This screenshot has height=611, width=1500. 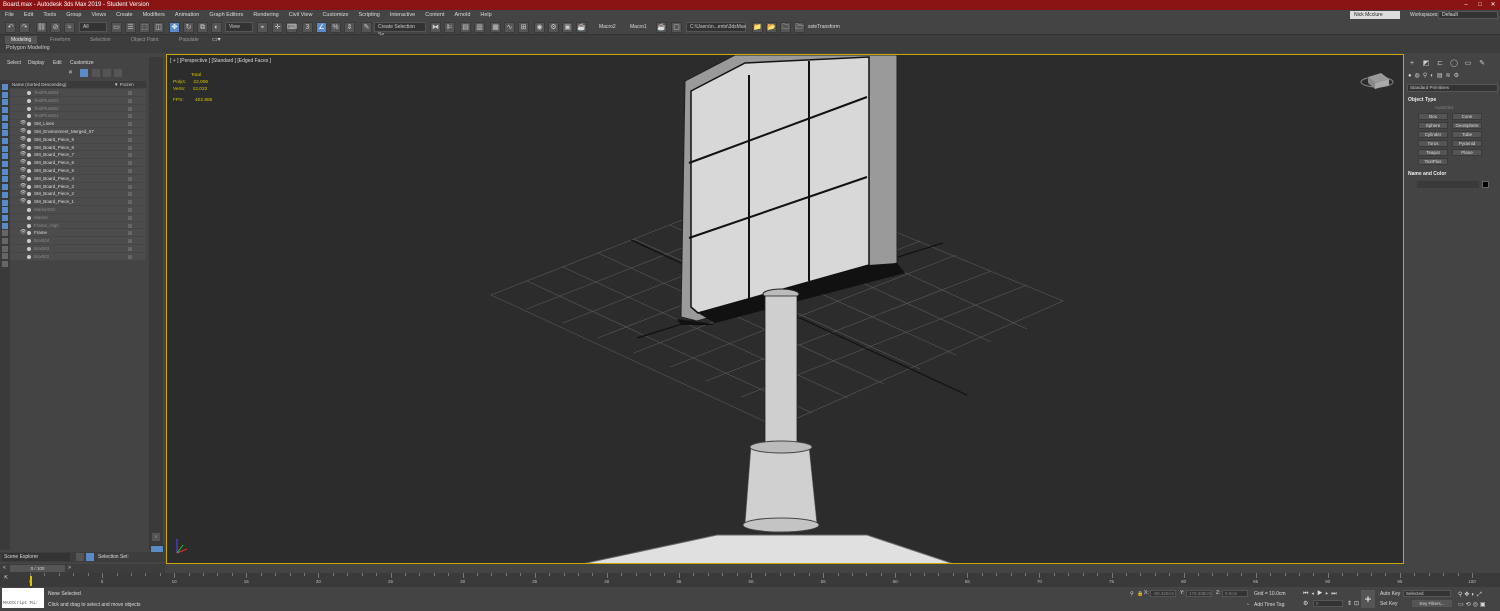 I want to click on list-item: 👁 SM_Environment_Merged_07, so click(x=78, y=131).